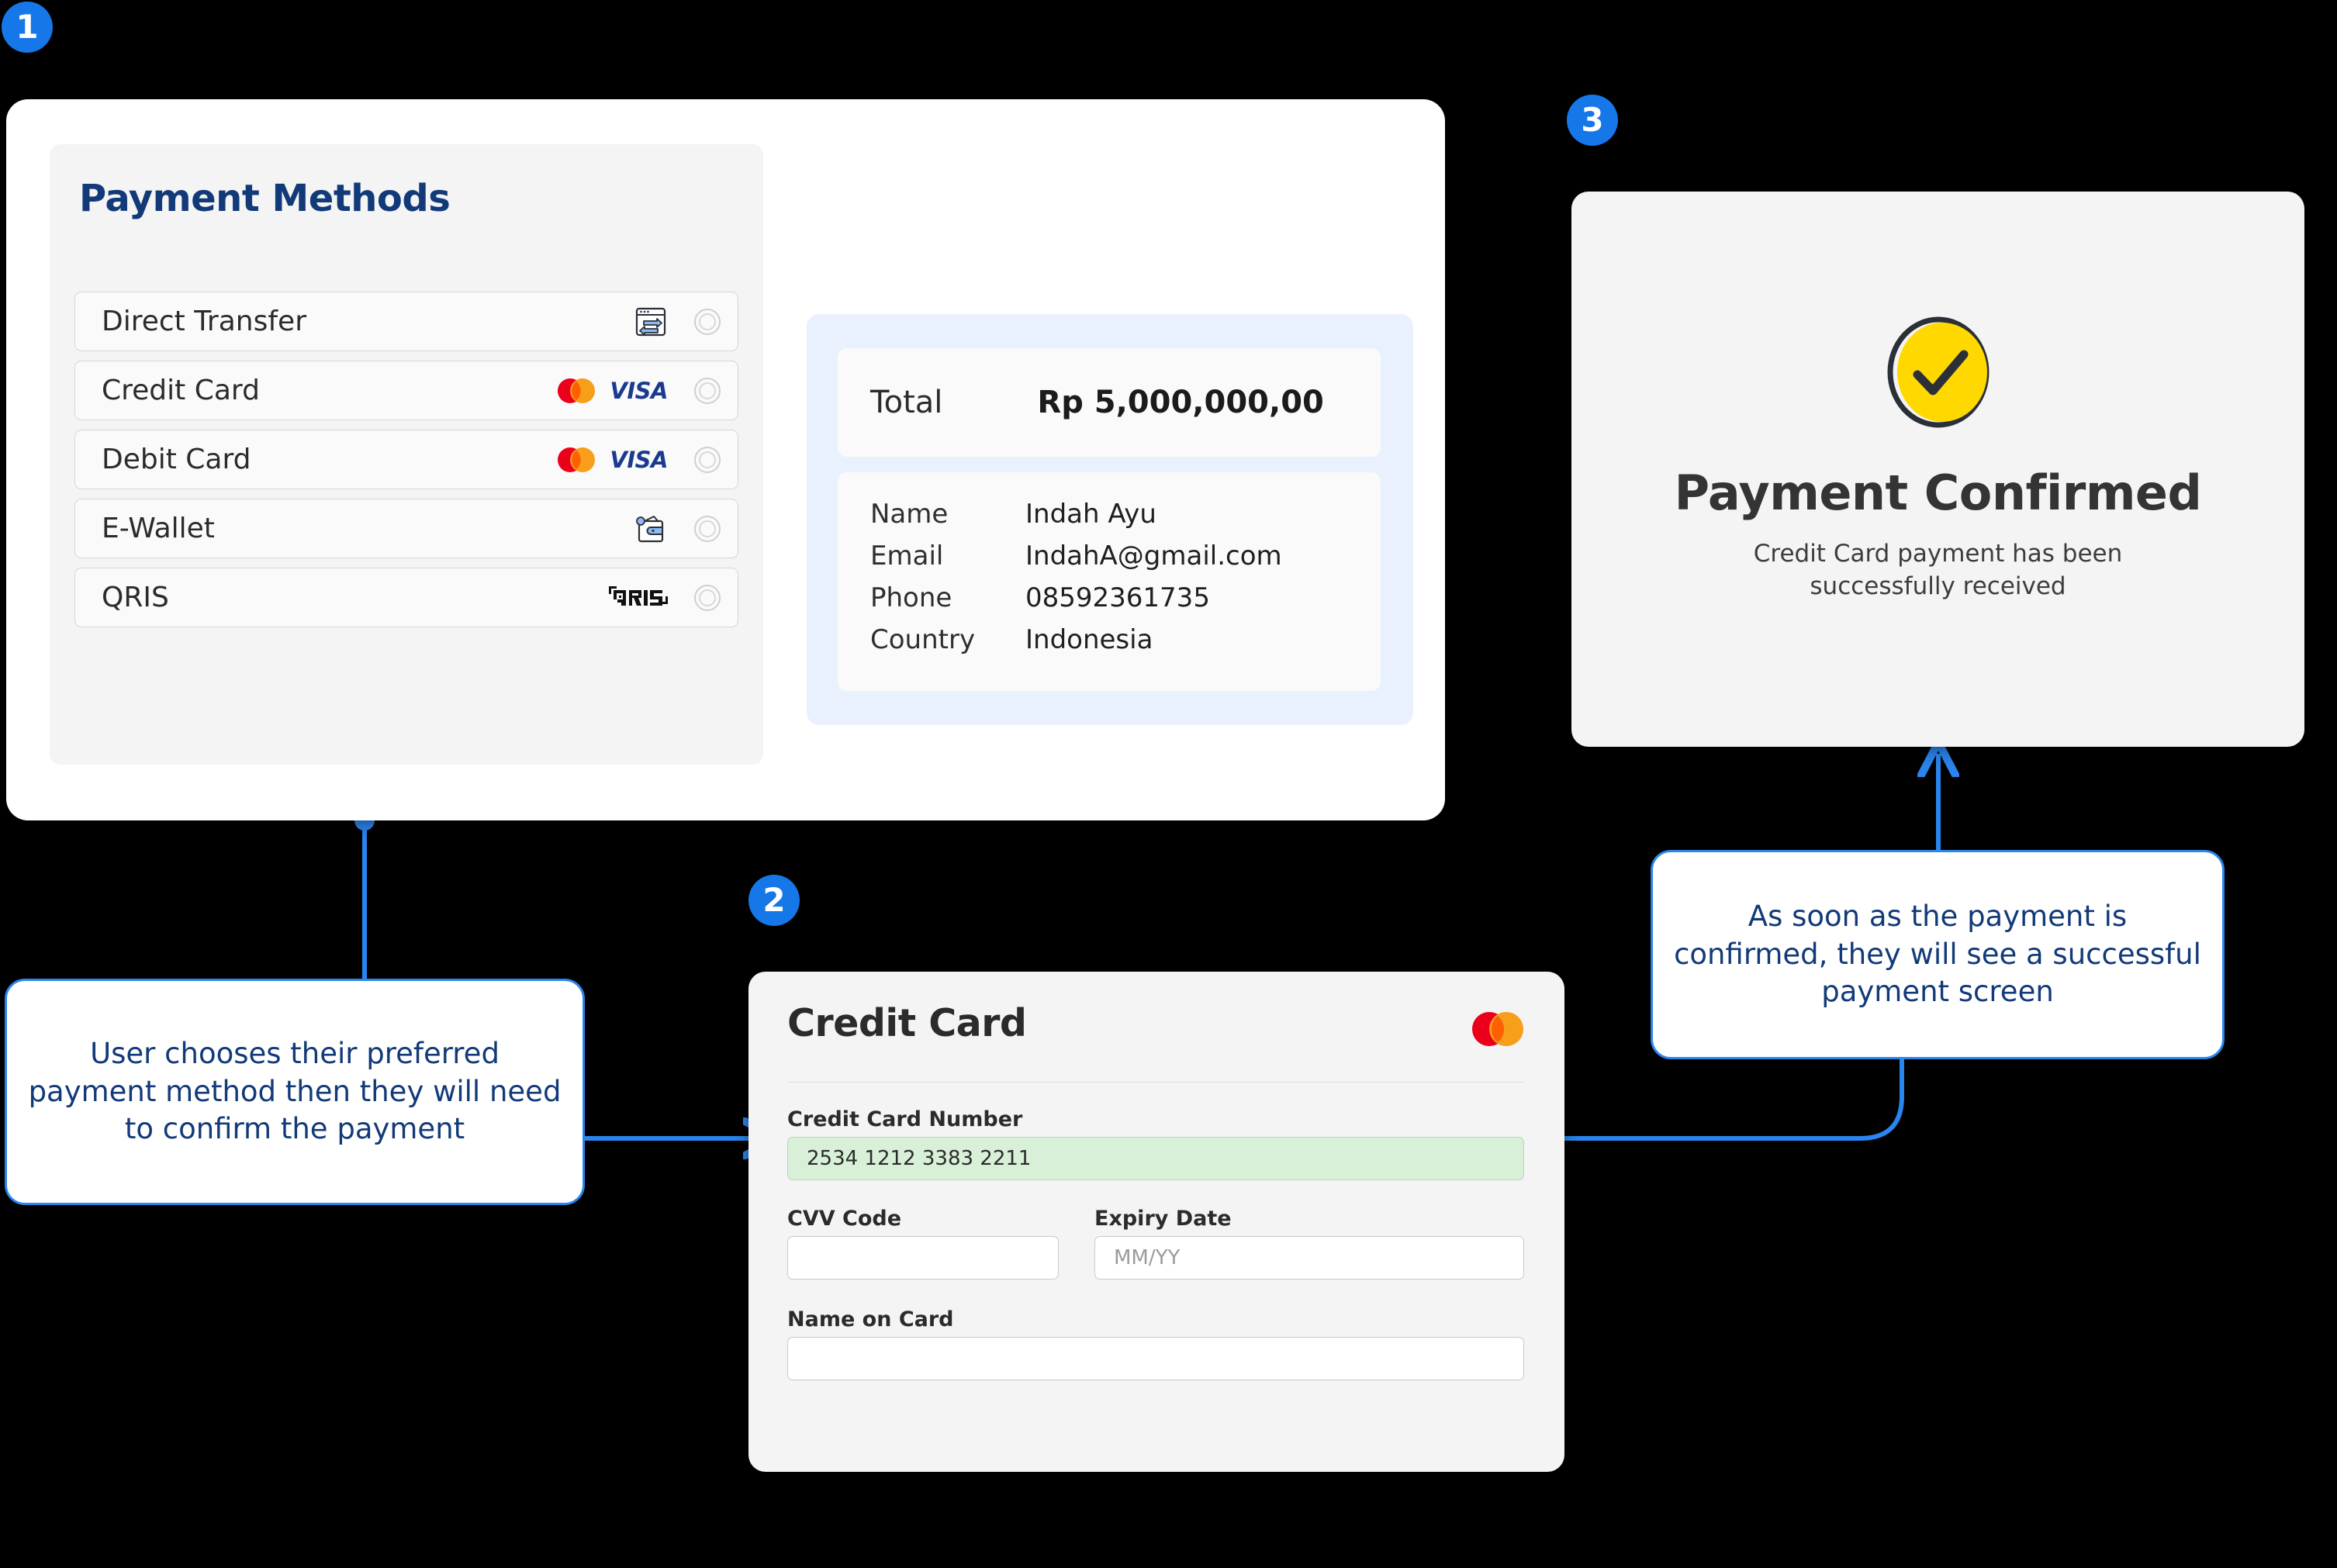  Describe the element at coordinates (1593, 120) in the screenshot. I see `step-badge-3: 3` at that location.